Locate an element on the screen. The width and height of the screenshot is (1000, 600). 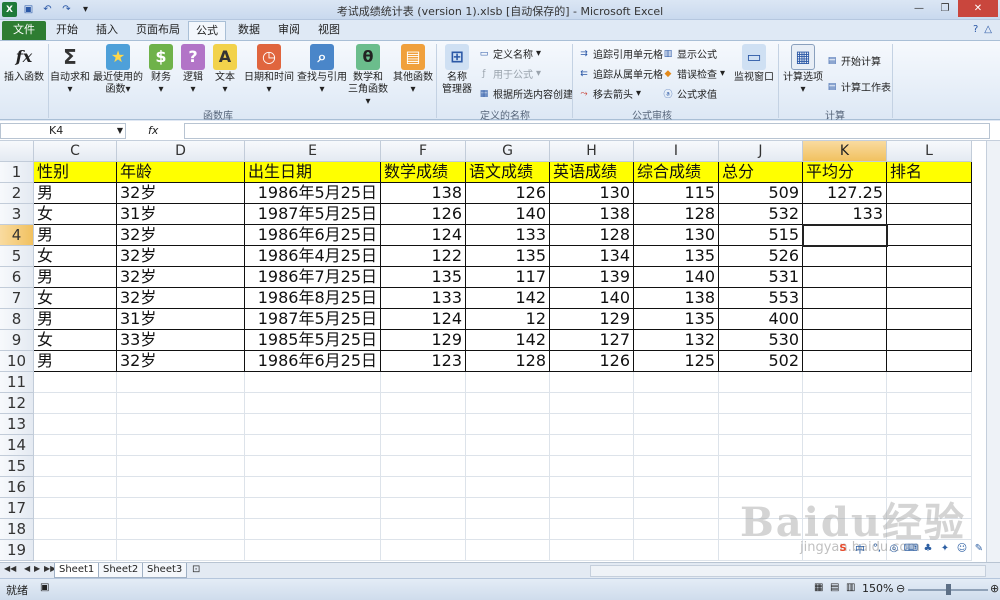
table-cell: 400 is located at coordinates (761, 319).